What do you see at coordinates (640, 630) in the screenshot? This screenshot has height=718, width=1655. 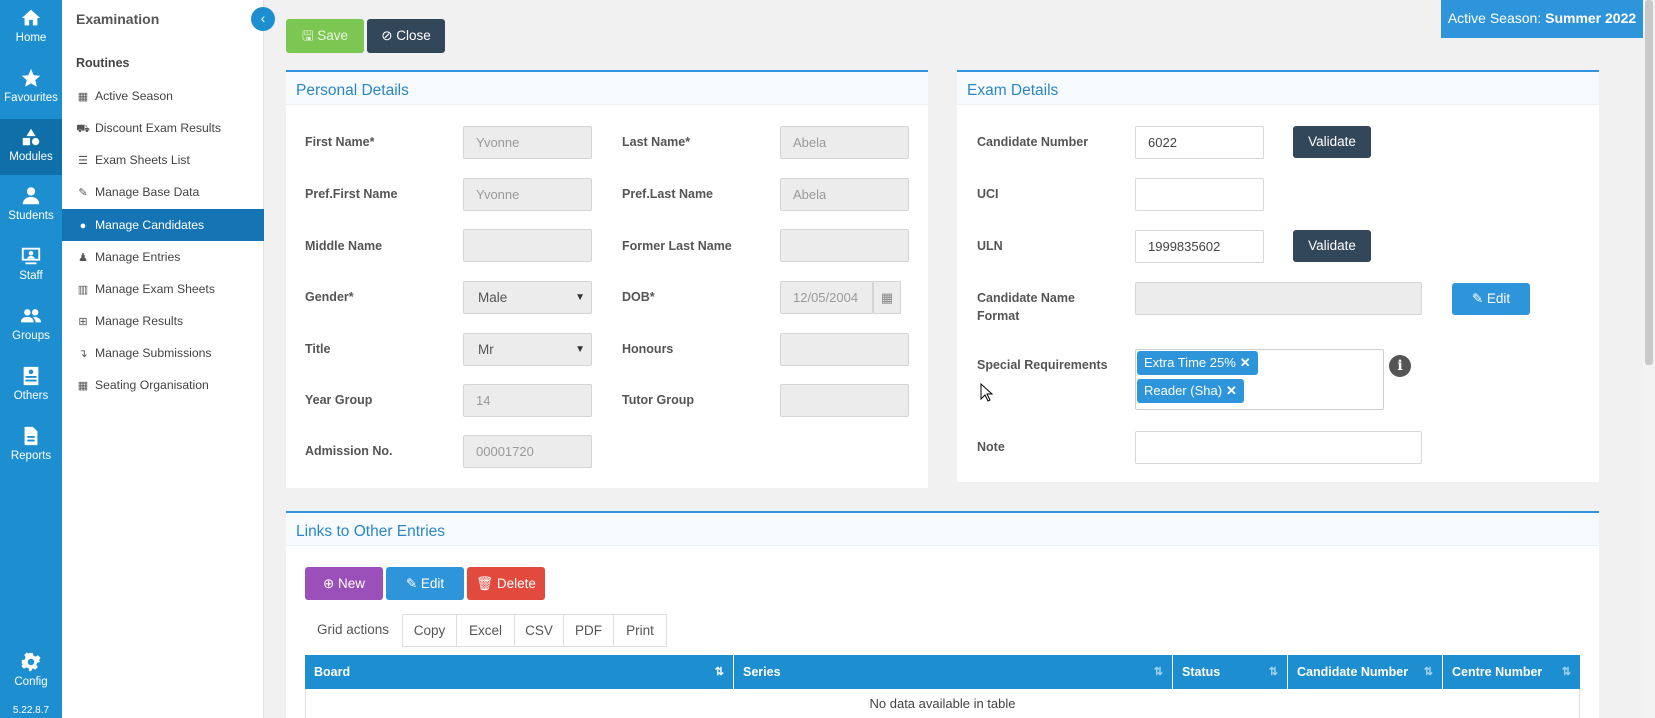 I see `print-button: Print` at bounding box center [640, 630].